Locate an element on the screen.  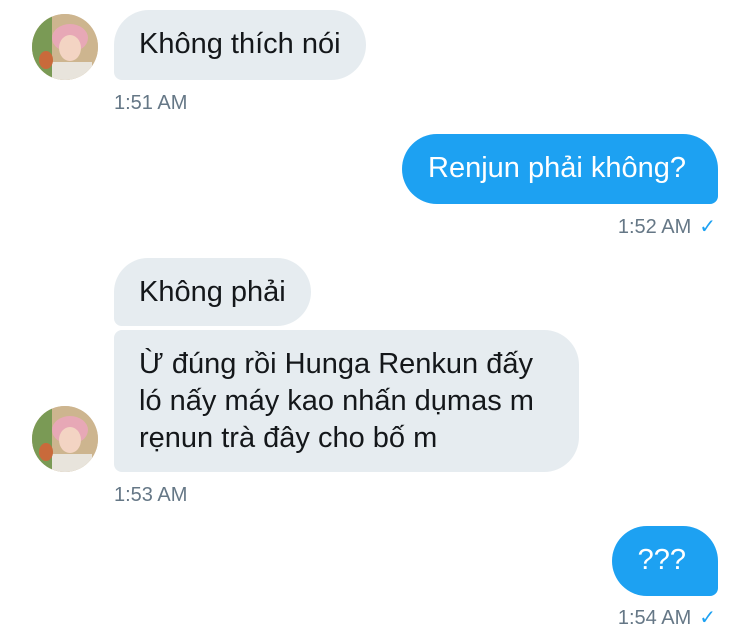
message-bubble-incoming: Không thích nói is located at coordinates (240, 45).